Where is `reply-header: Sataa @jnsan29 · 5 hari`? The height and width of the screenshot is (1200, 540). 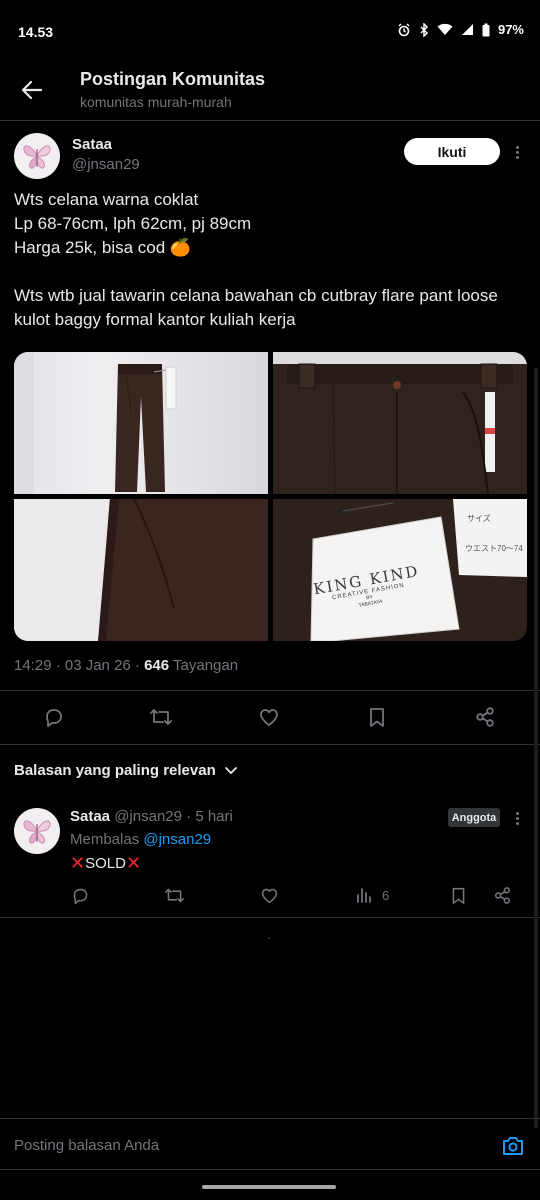 reply-header: Sataa @jnsan29 · 5 hari is located at coordinates (151, 816).